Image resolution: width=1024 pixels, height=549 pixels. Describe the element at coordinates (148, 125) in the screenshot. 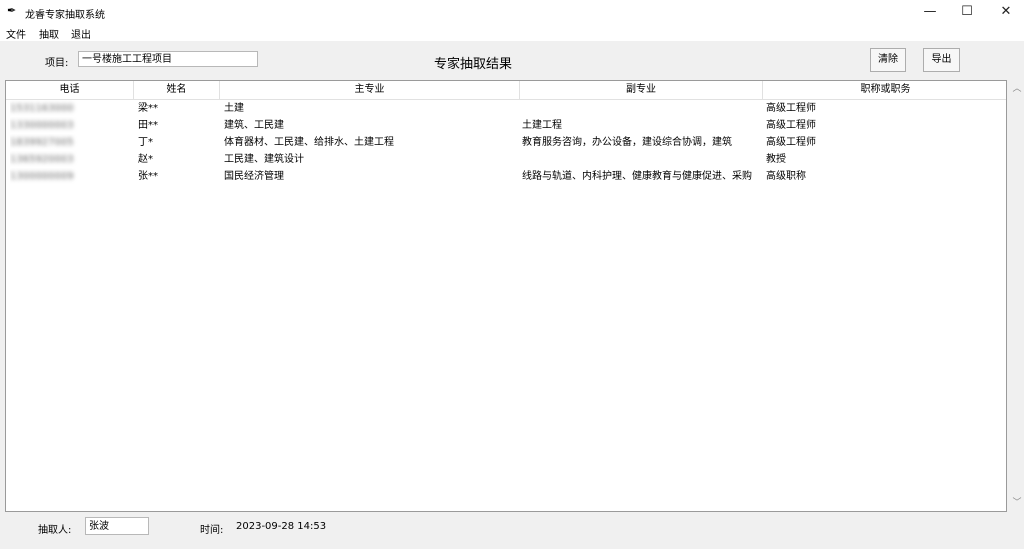

I see `cell-name: 田**` at that location.